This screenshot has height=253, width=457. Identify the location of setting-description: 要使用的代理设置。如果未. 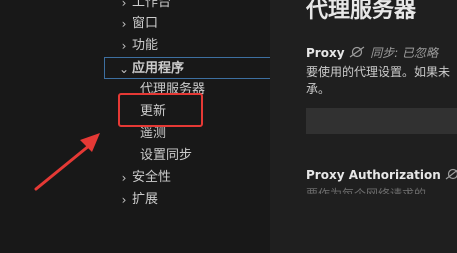
(378, 72).